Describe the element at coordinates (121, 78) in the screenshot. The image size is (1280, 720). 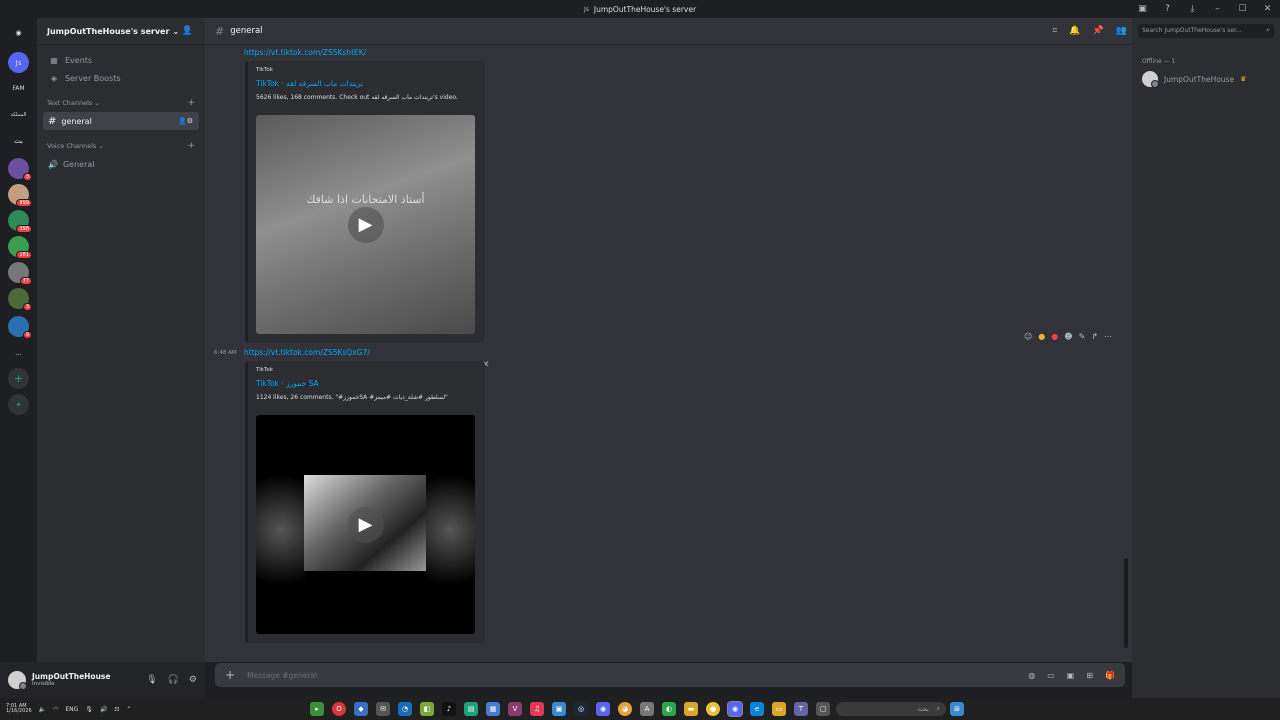
I see `sidebar-item-boosts: ◈ Server Boosts` at that location.